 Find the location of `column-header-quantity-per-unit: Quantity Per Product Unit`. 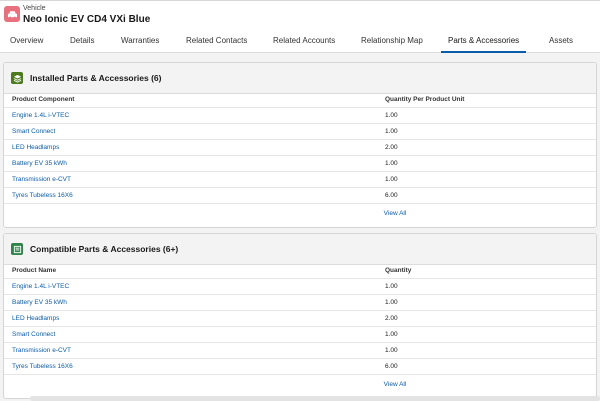

column-header-quantity-per-unit: Quantity Per Product Unit is located at coordinates (424, 100).